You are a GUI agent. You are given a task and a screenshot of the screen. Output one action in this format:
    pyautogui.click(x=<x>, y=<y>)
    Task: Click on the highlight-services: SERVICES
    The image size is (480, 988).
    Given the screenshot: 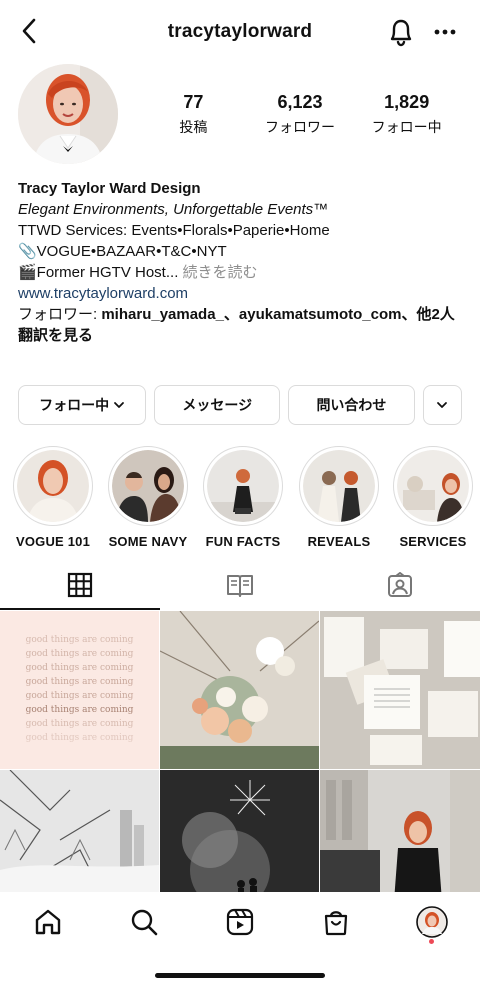 What is the action you would take?
    pyautogui.click(x=433, y=497)
    